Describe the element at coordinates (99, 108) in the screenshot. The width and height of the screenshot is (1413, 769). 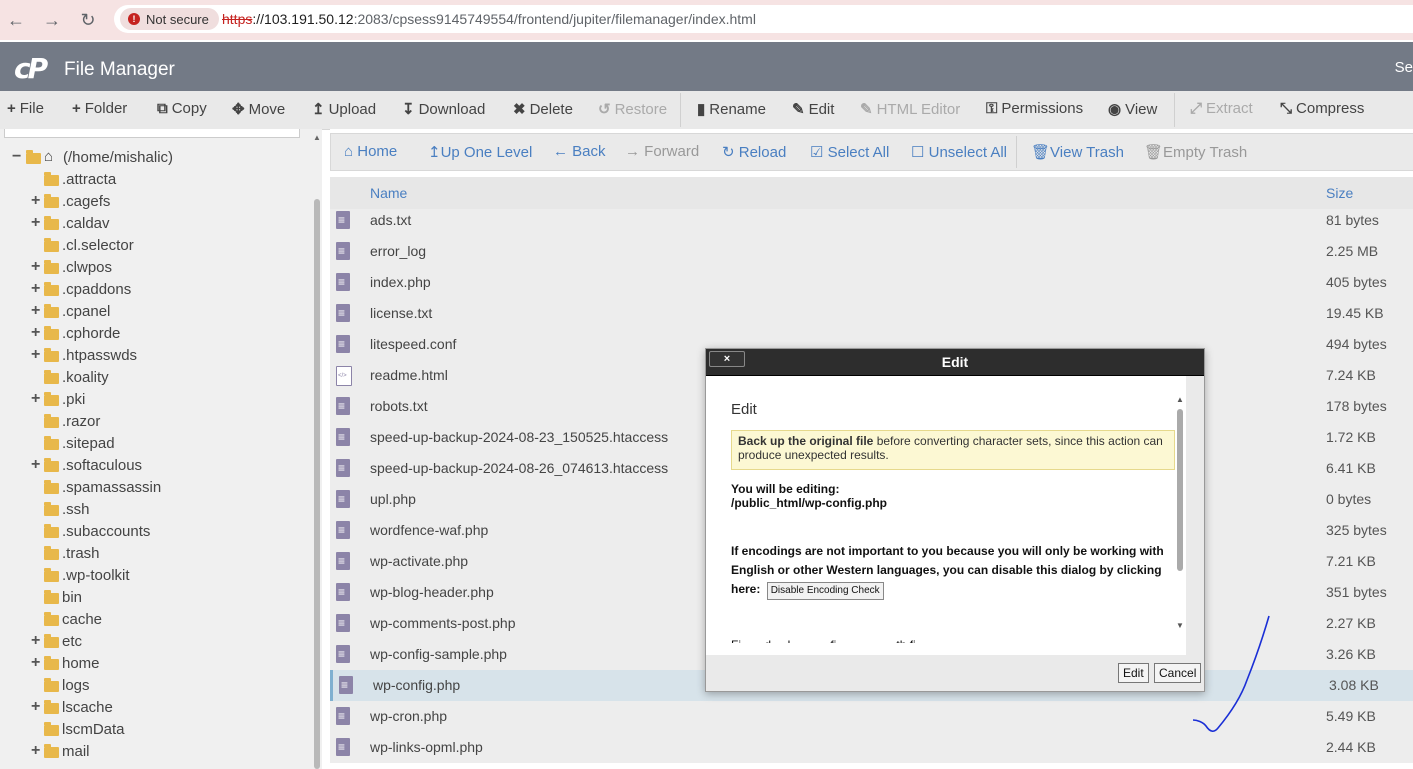
I see `new-folder-button: + Folder` at that location.